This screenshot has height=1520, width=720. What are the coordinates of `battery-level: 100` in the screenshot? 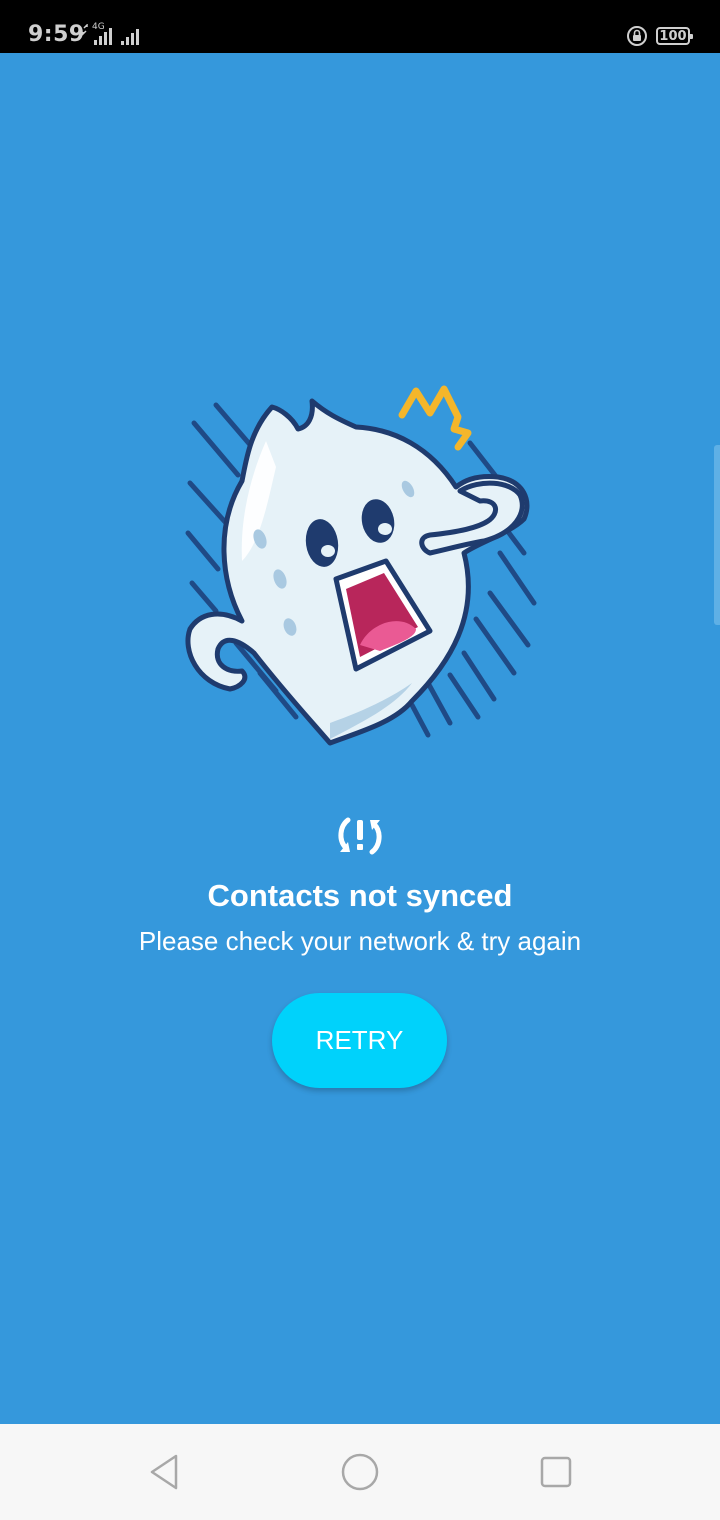 It's located at (673, 36).